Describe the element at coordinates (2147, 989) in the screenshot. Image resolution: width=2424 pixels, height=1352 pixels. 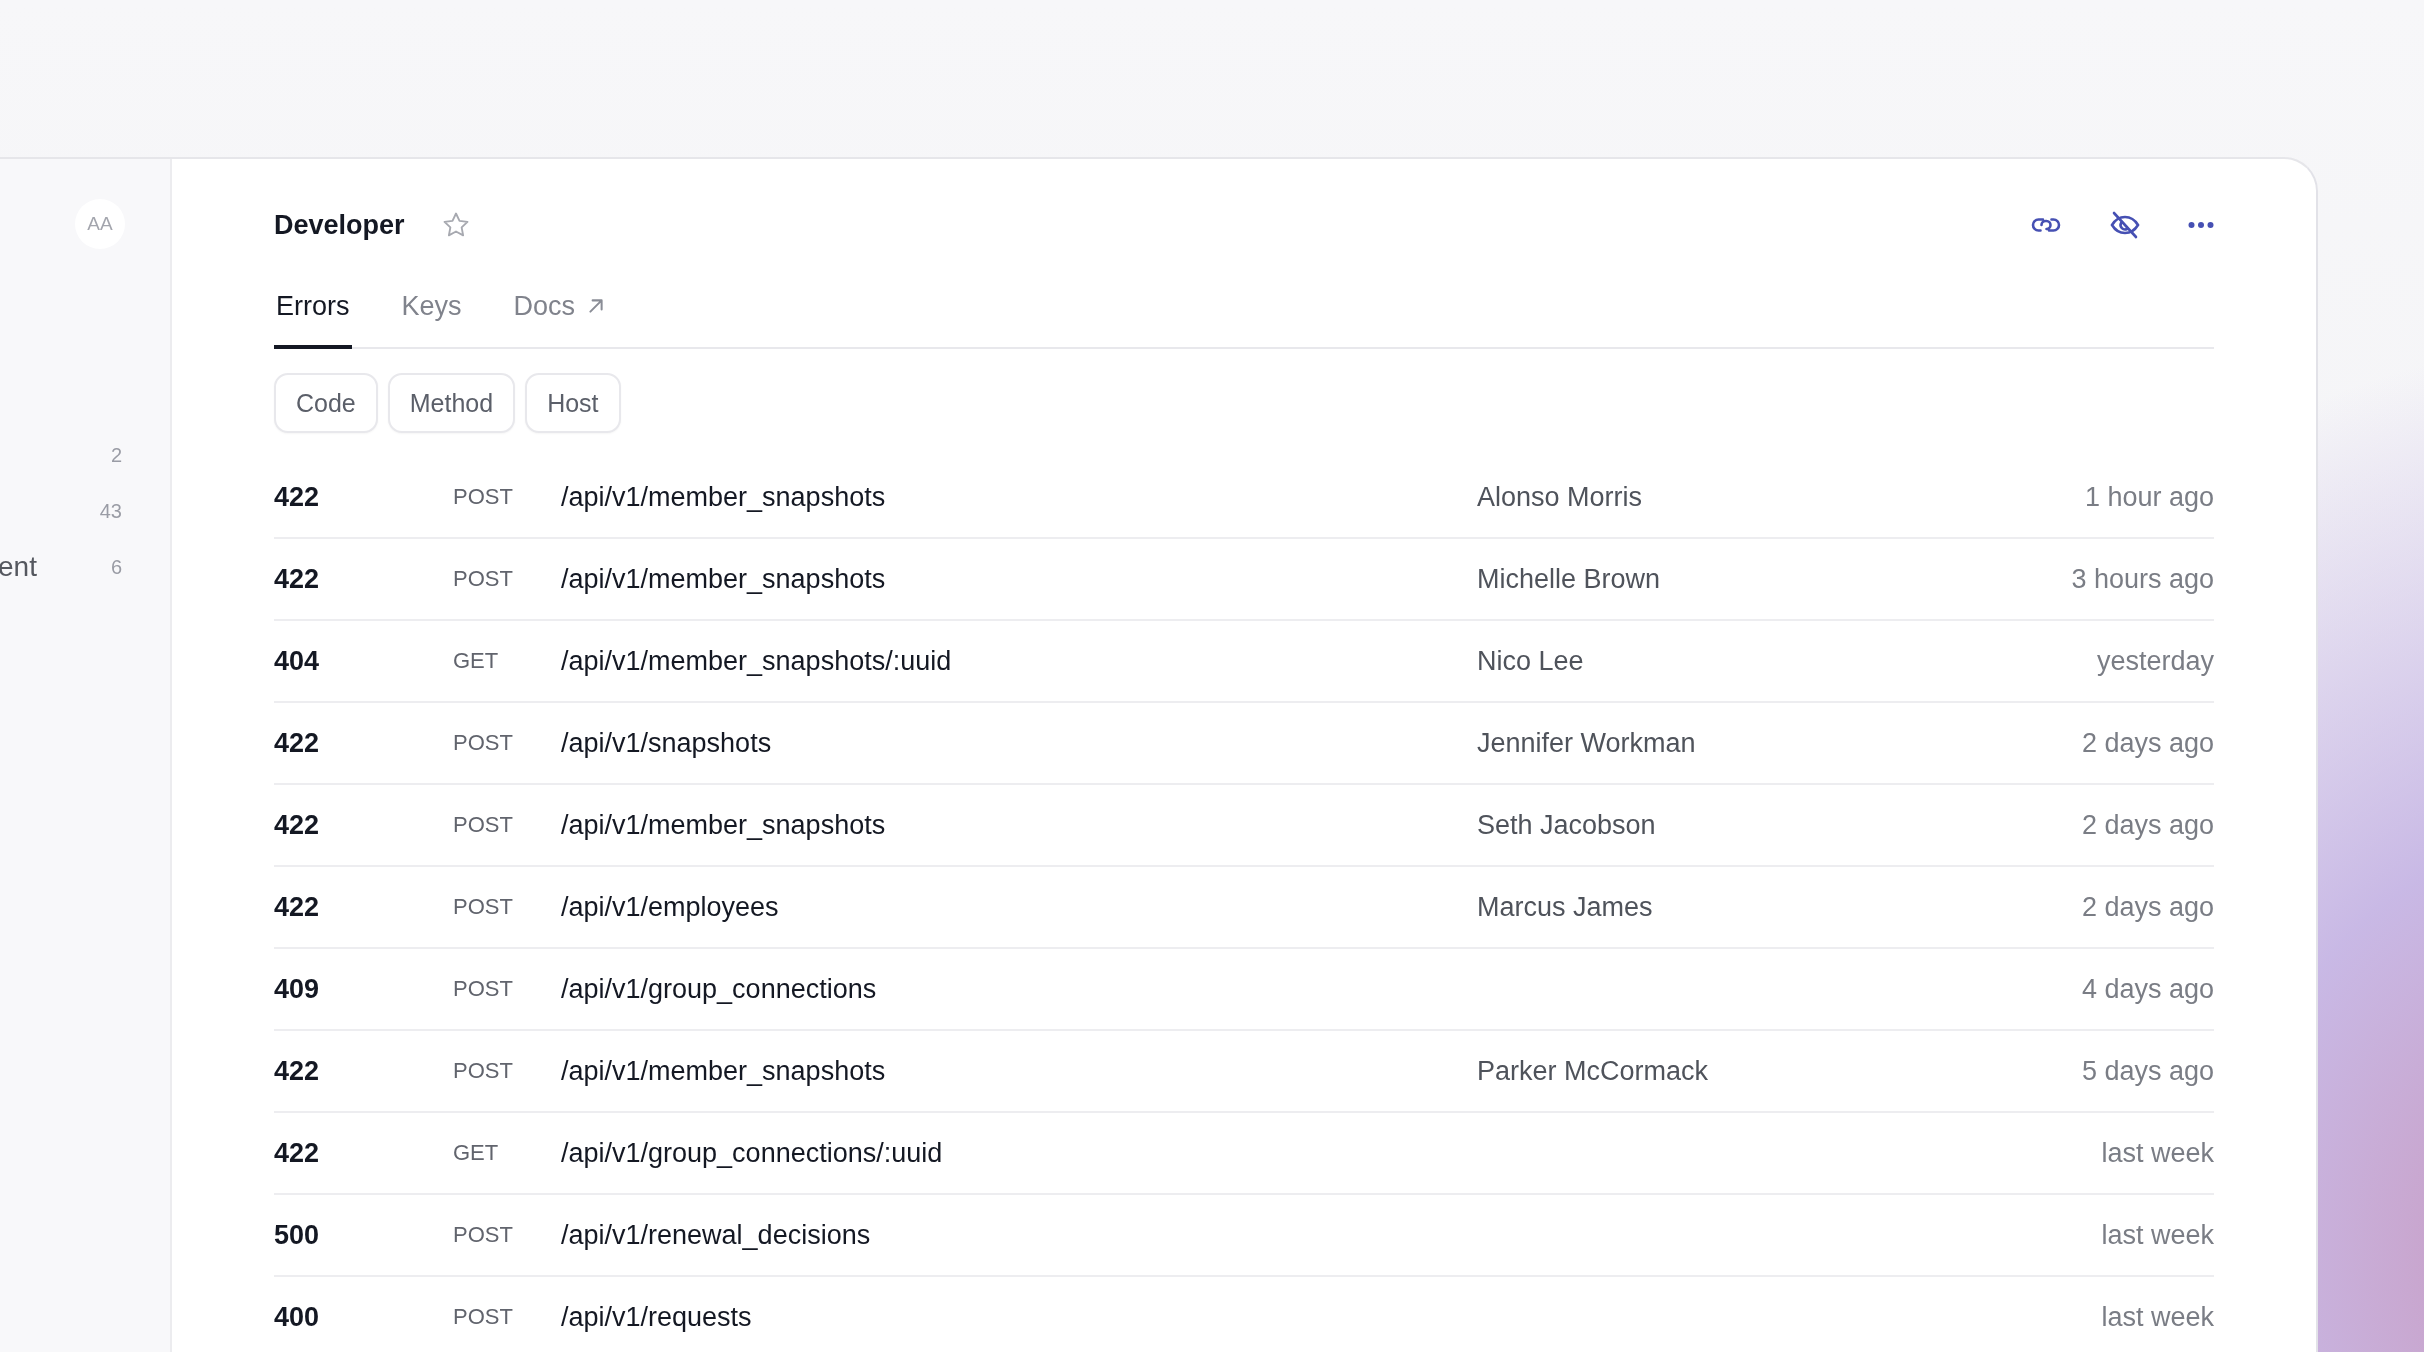
I see `timestamp: 4 days ago` at that location.